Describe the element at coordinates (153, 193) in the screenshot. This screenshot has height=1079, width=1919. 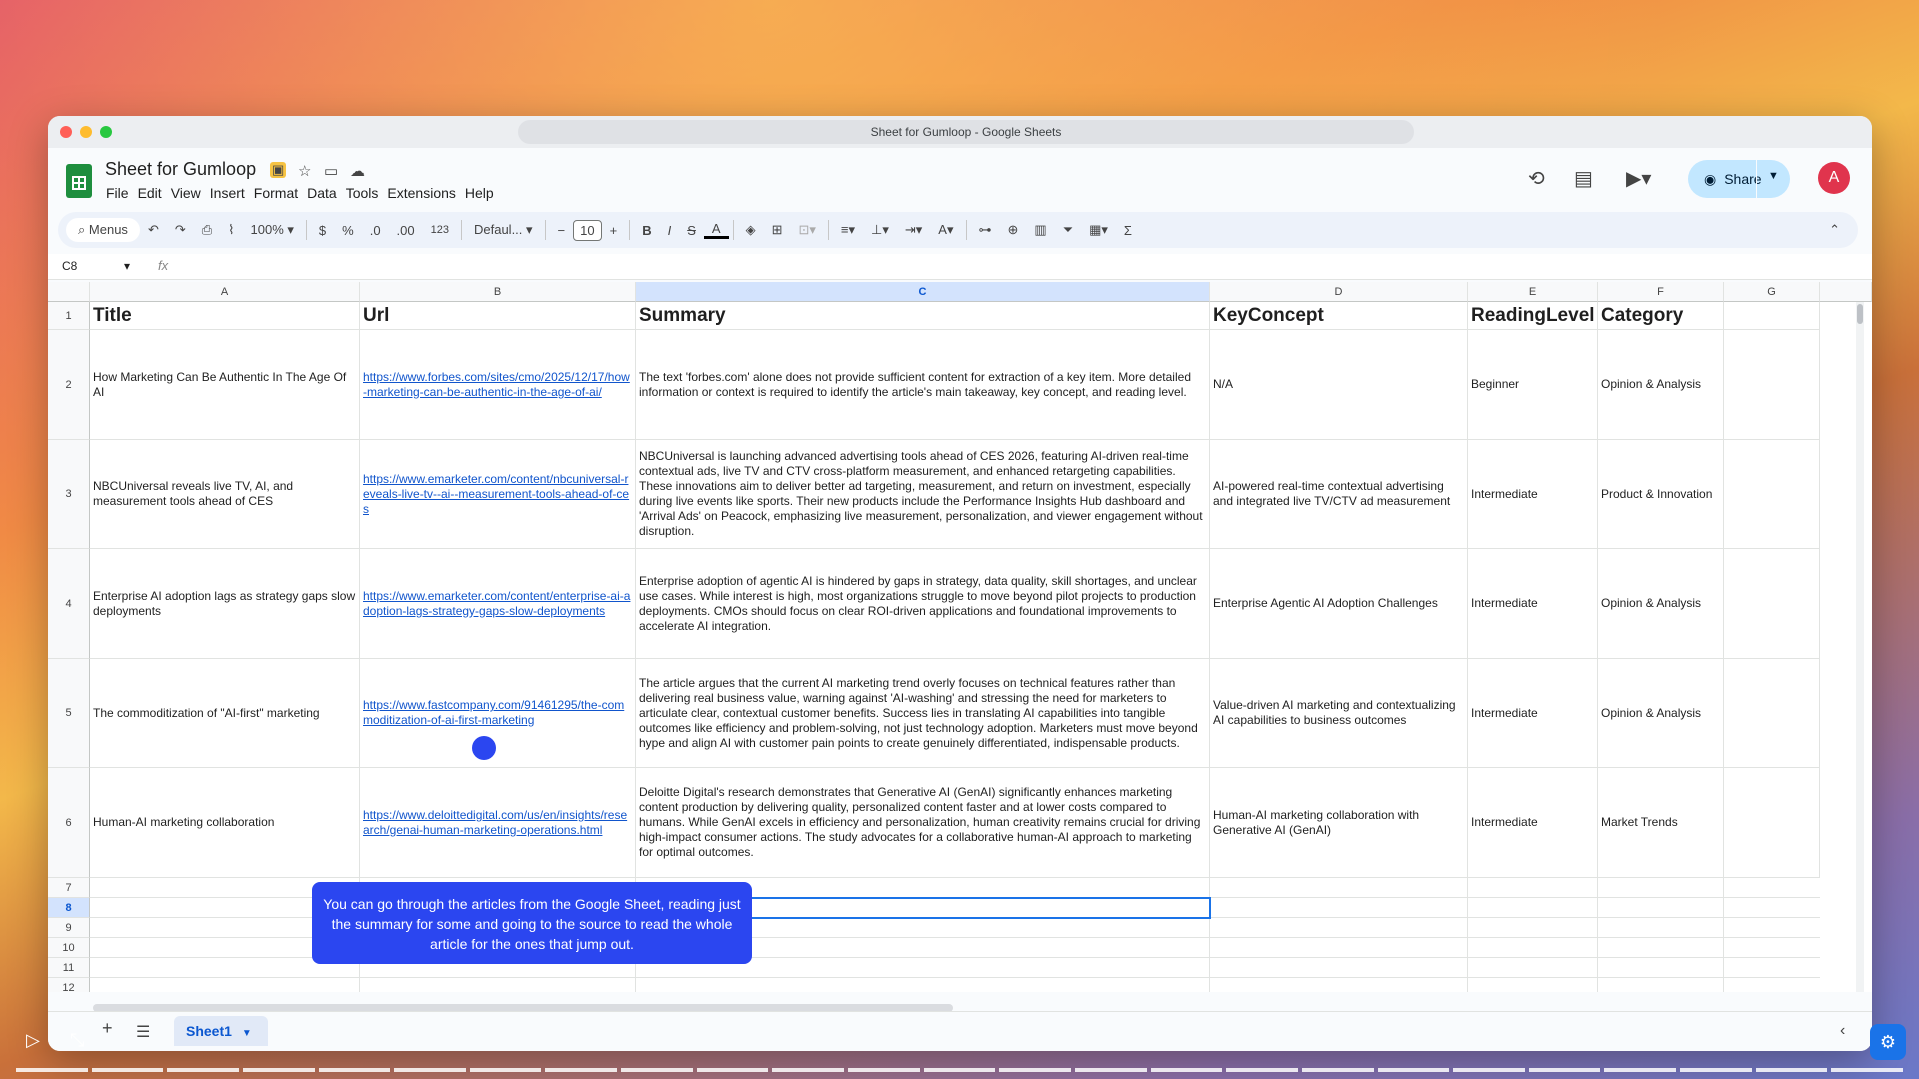
I see `menu-edit: Edit` at that location.